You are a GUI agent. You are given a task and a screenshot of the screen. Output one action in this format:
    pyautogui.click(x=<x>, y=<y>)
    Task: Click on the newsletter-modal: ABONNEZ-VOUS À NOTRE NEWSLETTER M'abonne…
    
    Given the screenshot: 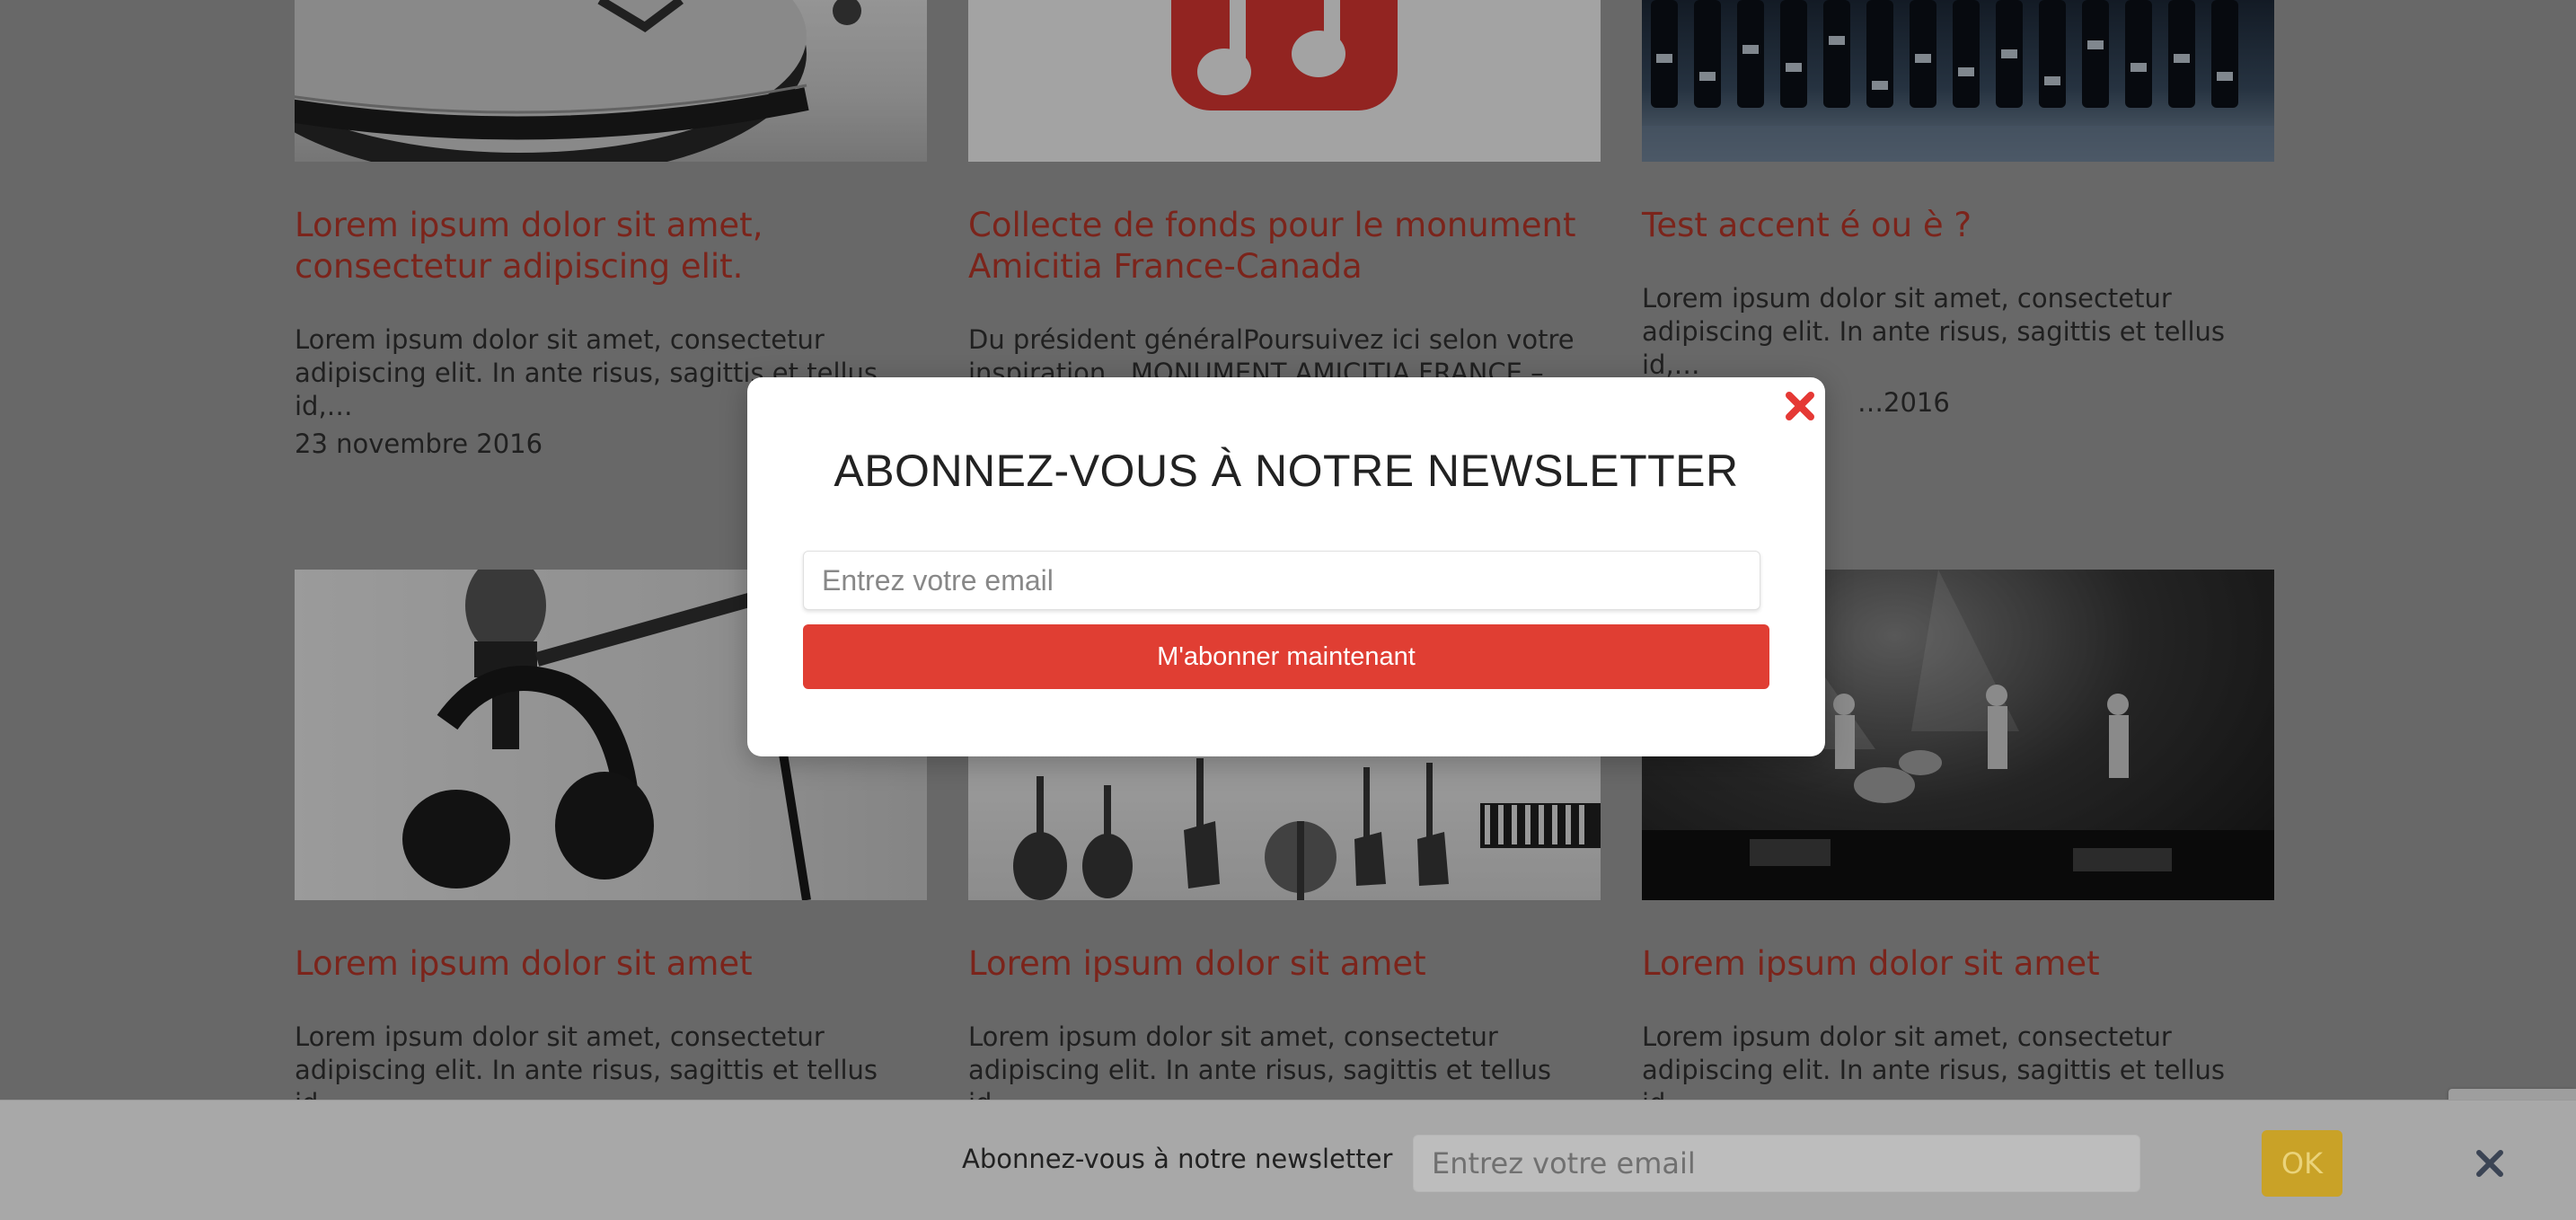 What is the action you would take?
    pyautogui.click(x=1286, y=566)
    